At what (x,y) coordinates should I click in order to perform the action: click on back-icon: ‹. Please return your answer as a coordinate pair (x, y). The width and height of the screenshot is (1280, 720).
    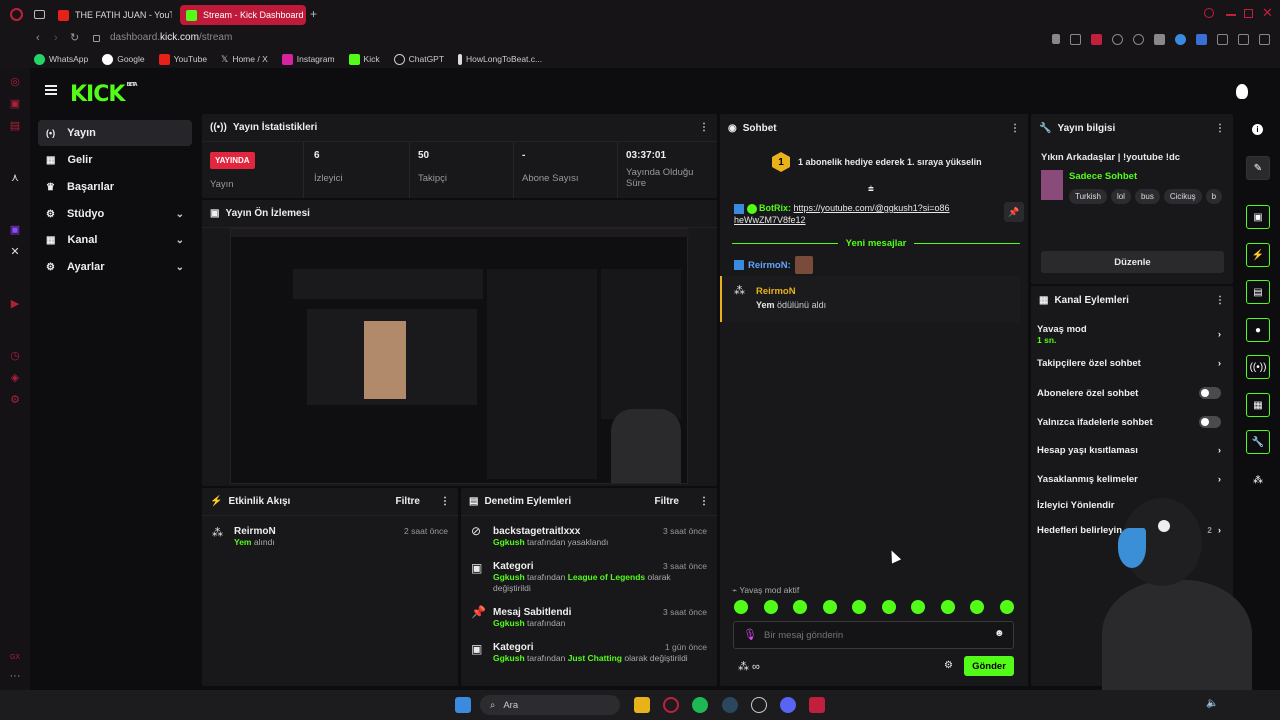
    Looking at the image, I should click on (38, 38).